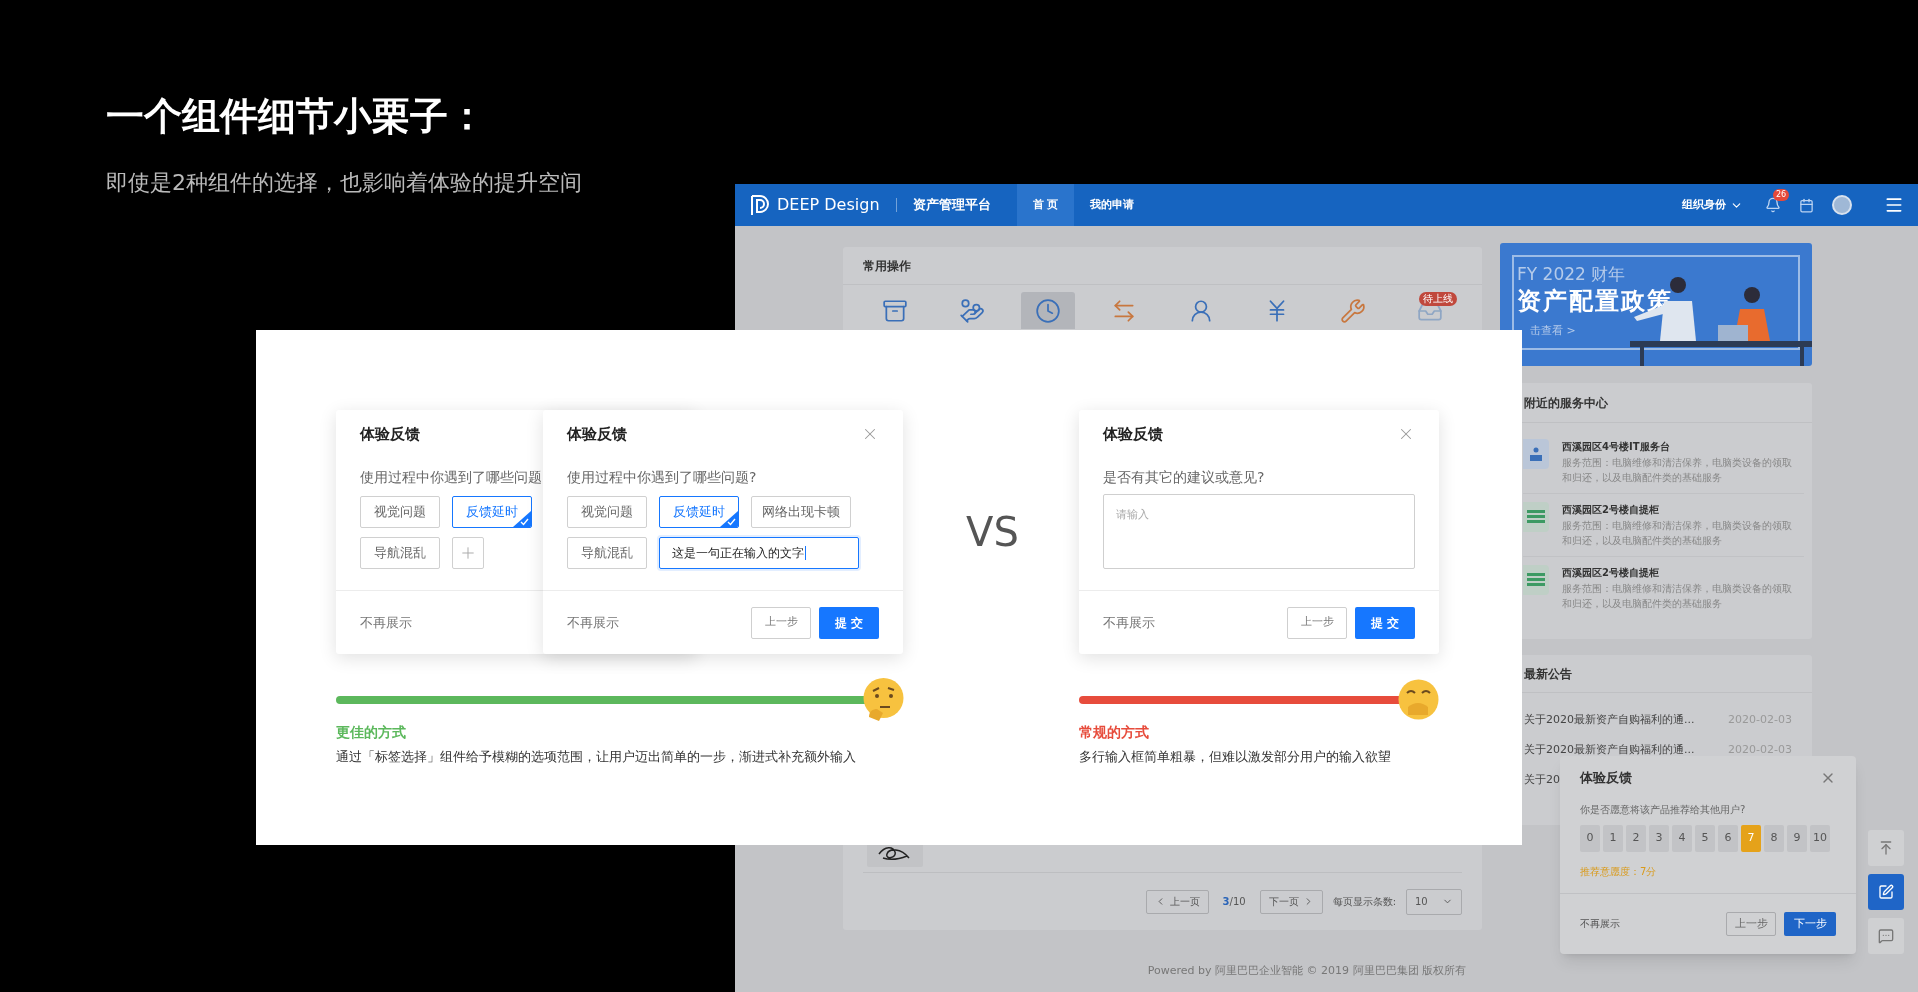 The image size is (1918, 992). What do you see at coordinates (1606, 778) in the screenshot?
I see `popup-title: 体验反馈` at bounding box center [1606, 778].